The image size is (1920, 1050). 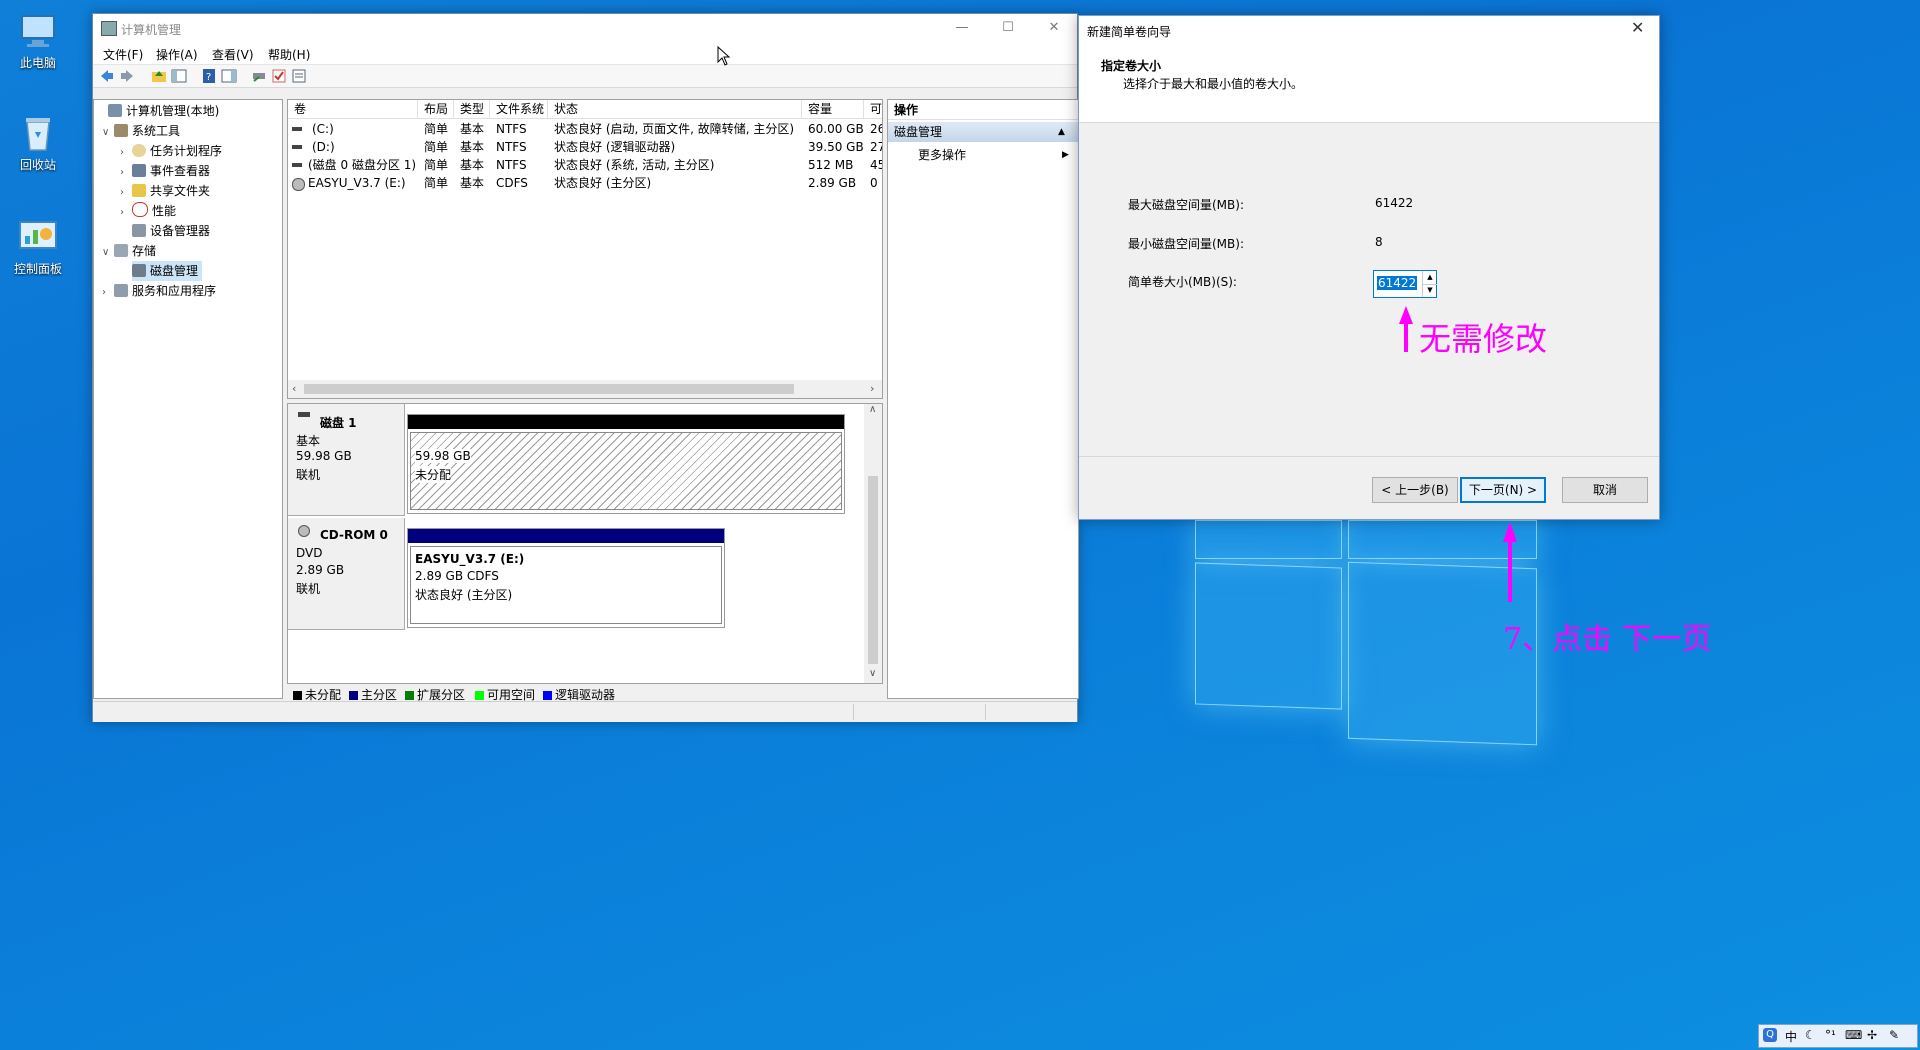 What do you see at coordinates (38, 40) in the screenshot?
I see `desktop-icon-this-pc: 此电脑` at bounding box center [38, 40].